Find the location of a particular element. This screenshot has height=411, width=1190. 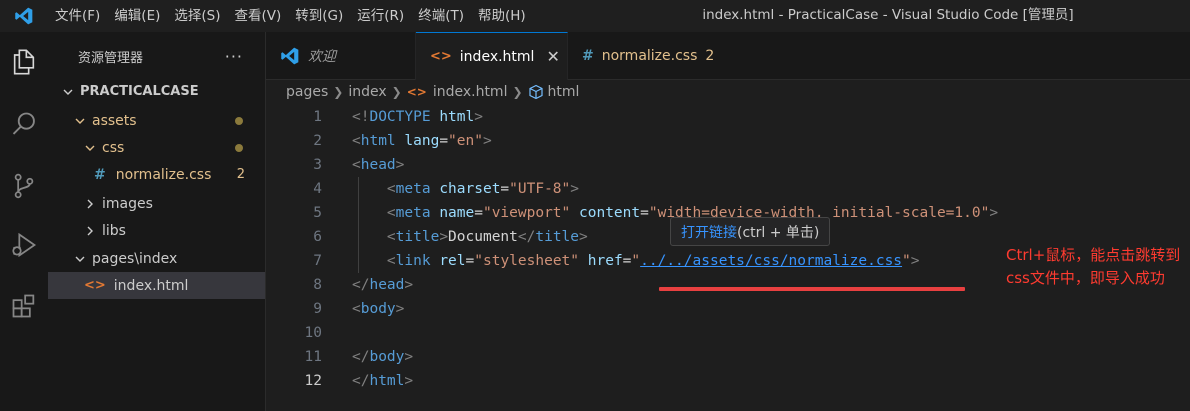

line-number: 5 is located at coordinates (317, 213).